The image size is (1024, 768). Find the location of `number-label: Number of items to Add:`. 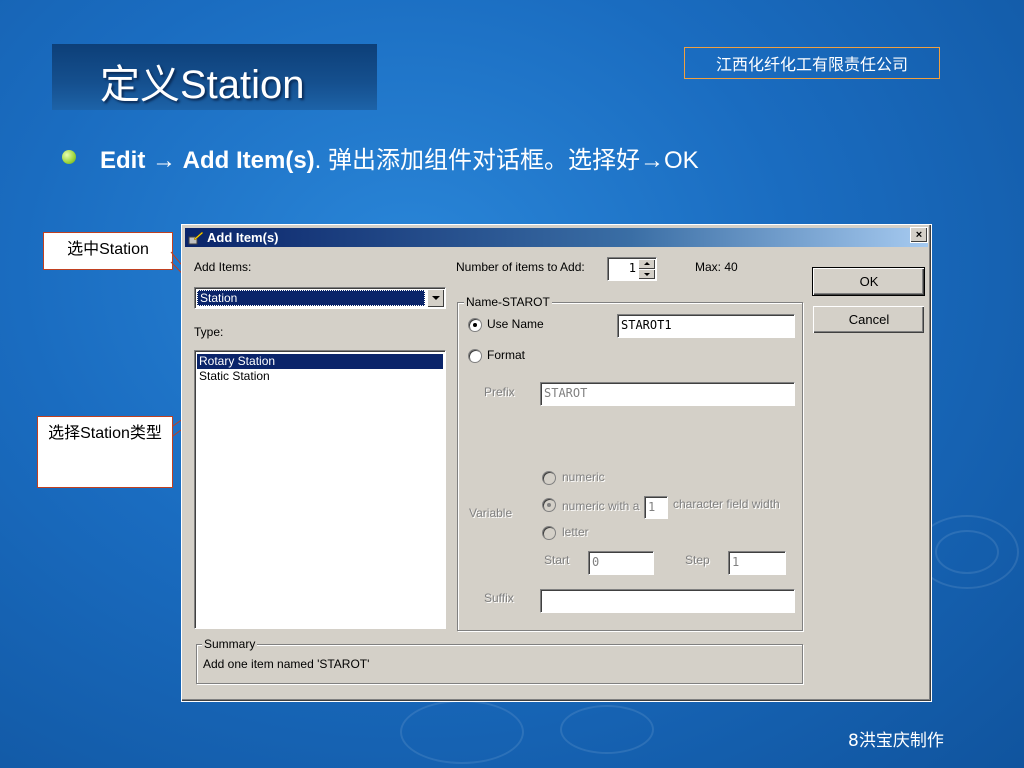

number-label: Number of items to Add: is located at coordinates (520, 267).